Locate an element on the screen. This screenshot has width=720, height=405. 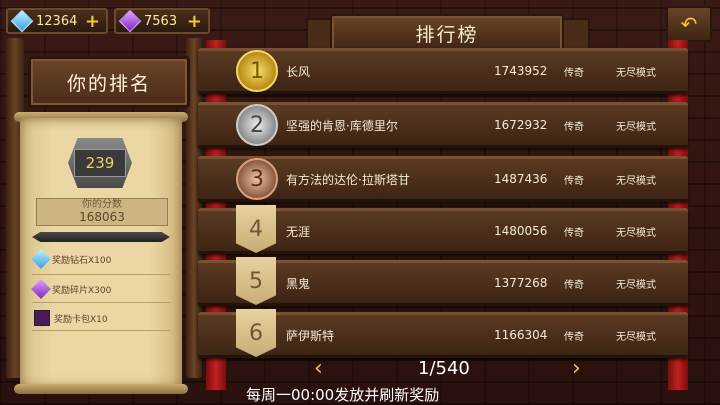
player-score: 1672932 is located at coordinates (521, 125).